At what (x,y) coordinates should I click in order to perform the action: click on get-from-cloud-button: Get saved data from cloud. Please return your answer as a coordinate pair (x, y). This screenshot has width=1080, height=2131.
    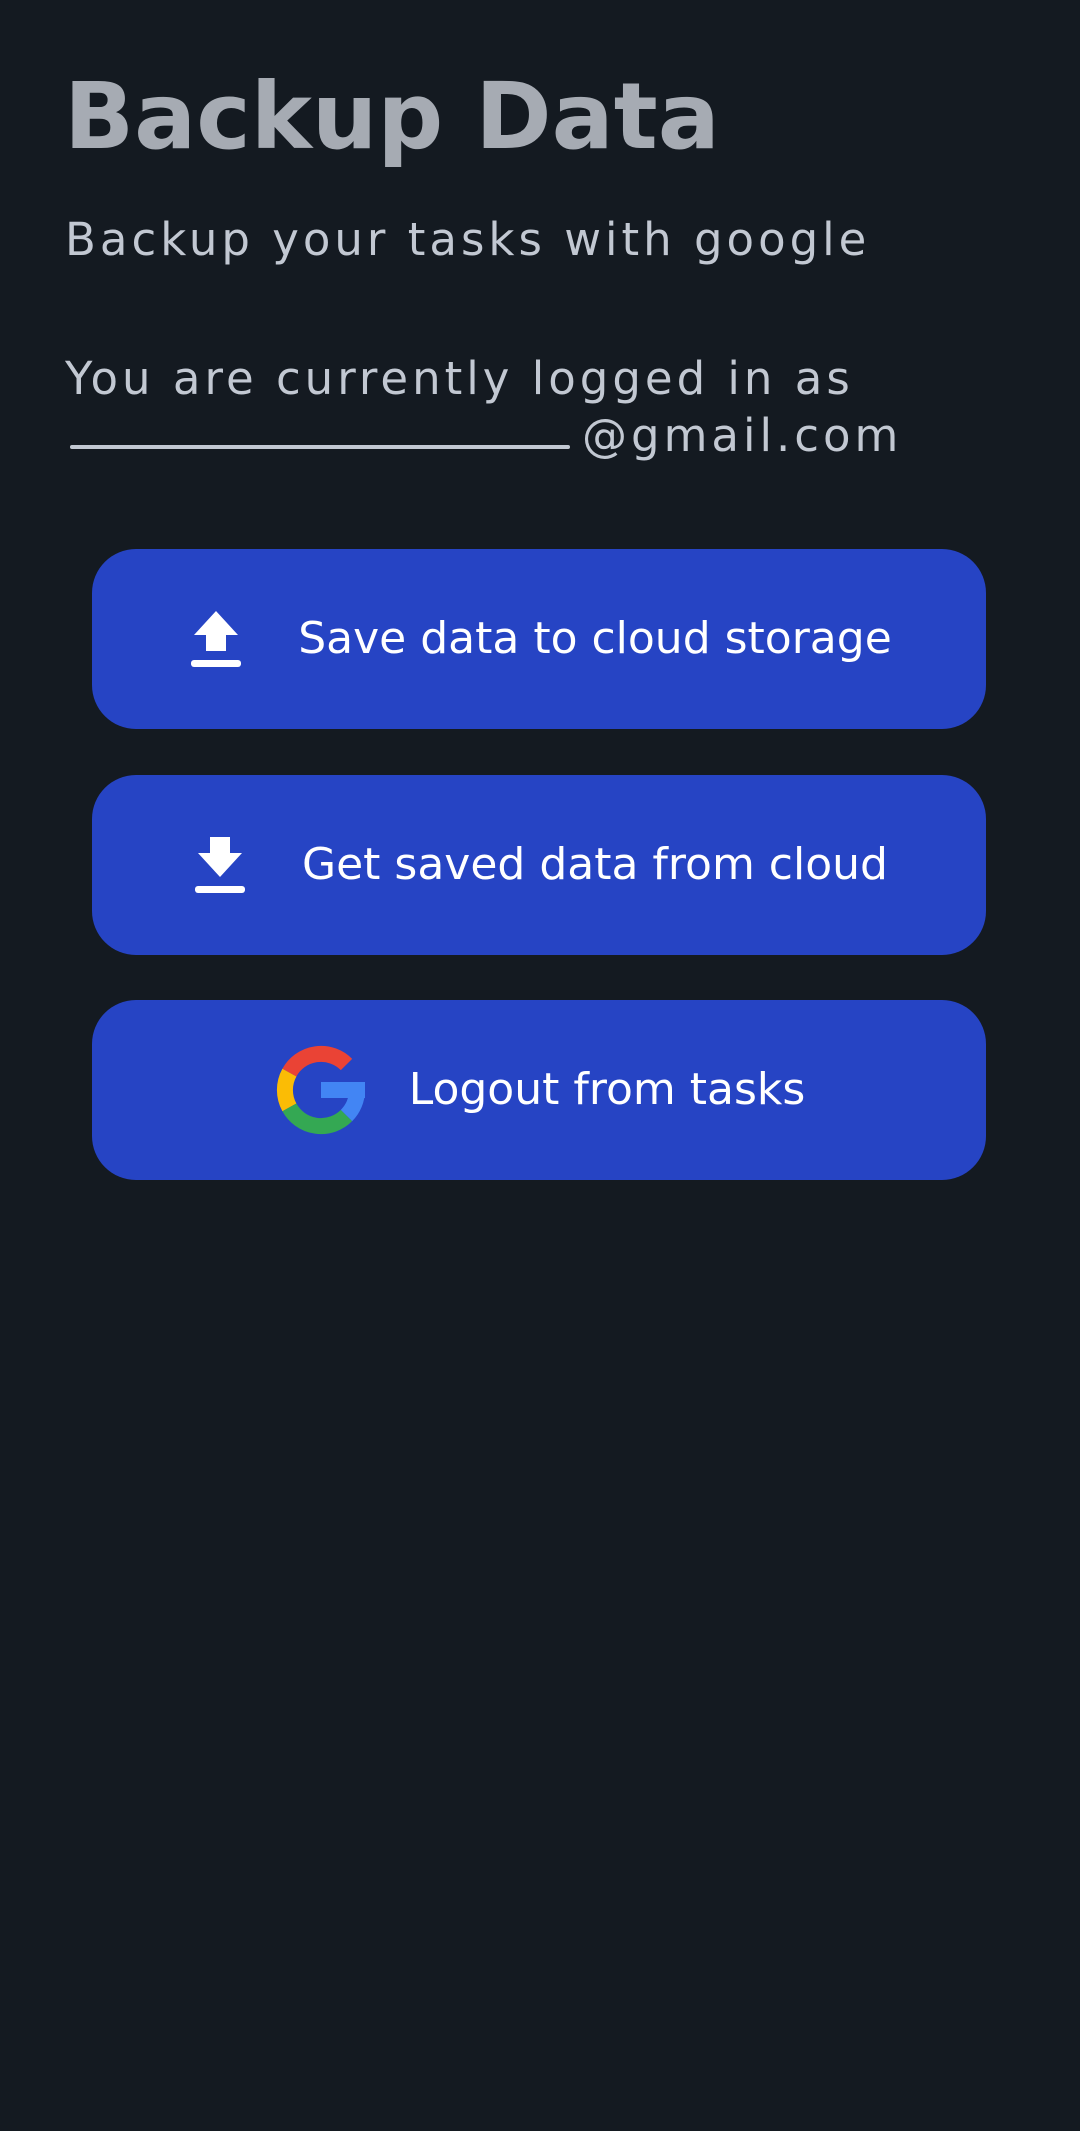
    Looking at the image, I should click on (539, 865).